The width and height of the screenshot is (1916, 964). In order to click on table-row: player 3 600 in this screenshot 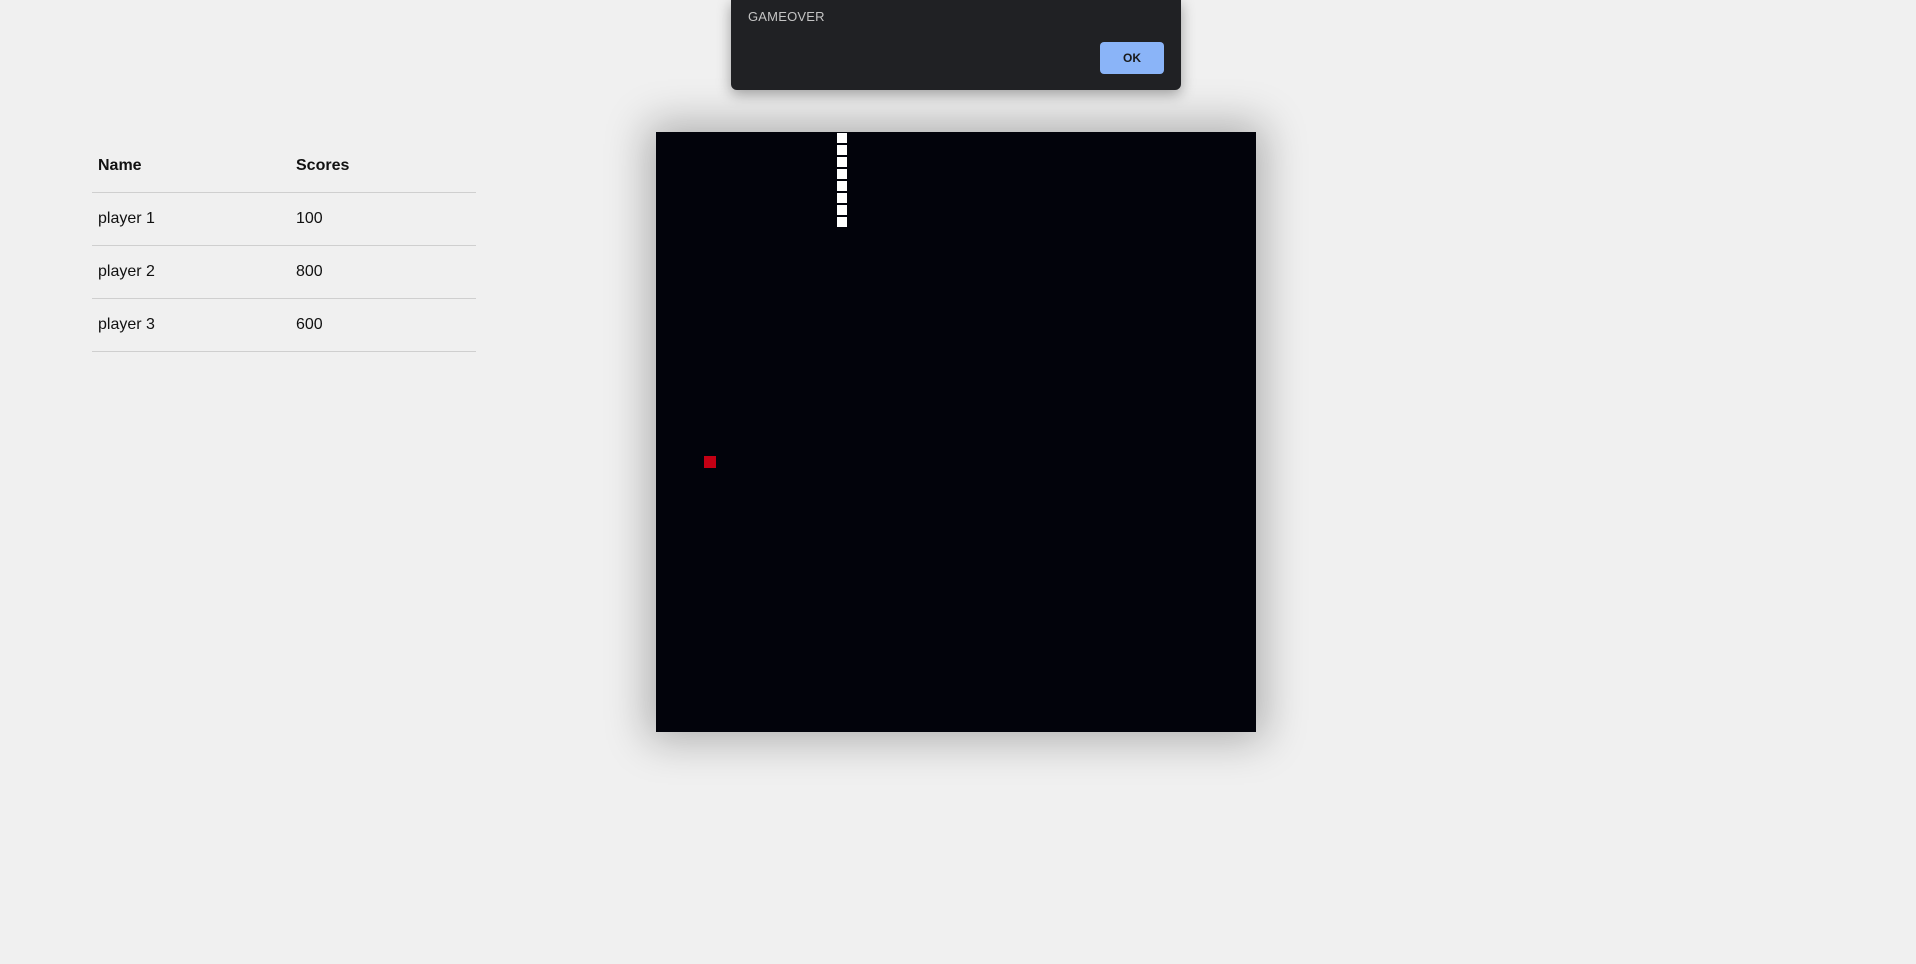, I will do `click(284, 325)`.